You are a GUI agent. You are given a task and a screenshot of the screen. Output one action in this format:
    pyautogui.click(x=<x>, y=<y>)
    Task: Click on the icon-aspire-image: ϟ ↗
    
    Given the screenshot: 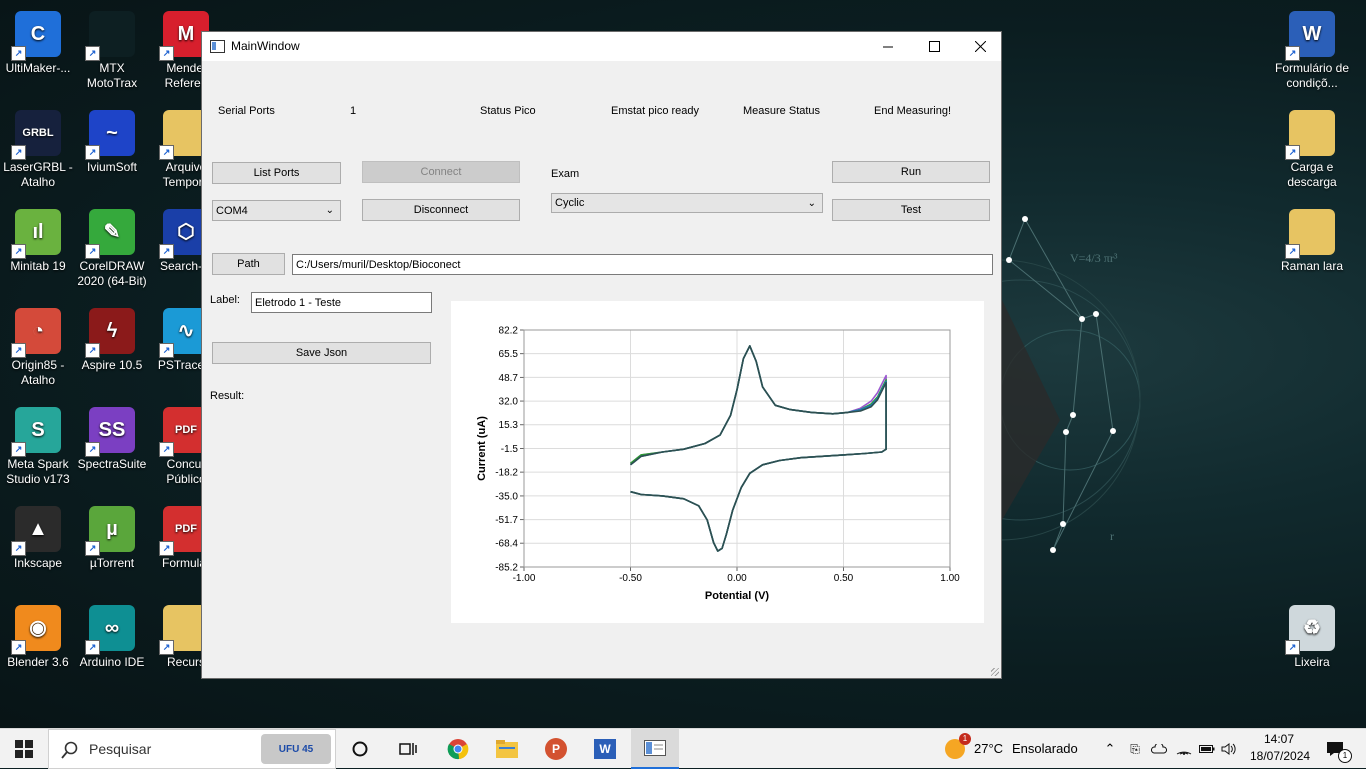 What is the action you would take?
    pyautogui.click(x=110, y=333)
    